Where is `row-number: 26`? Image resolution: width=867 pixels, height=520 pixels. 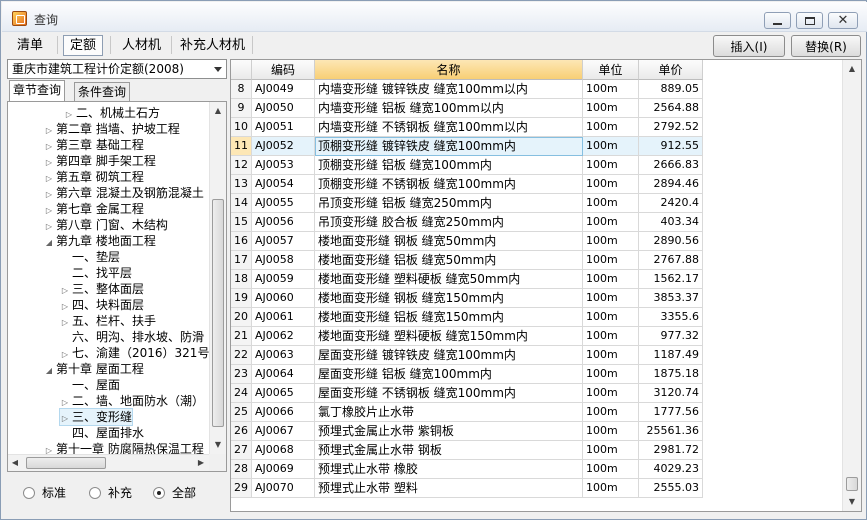
row-number: 26 is located at coordinates (241, 431).